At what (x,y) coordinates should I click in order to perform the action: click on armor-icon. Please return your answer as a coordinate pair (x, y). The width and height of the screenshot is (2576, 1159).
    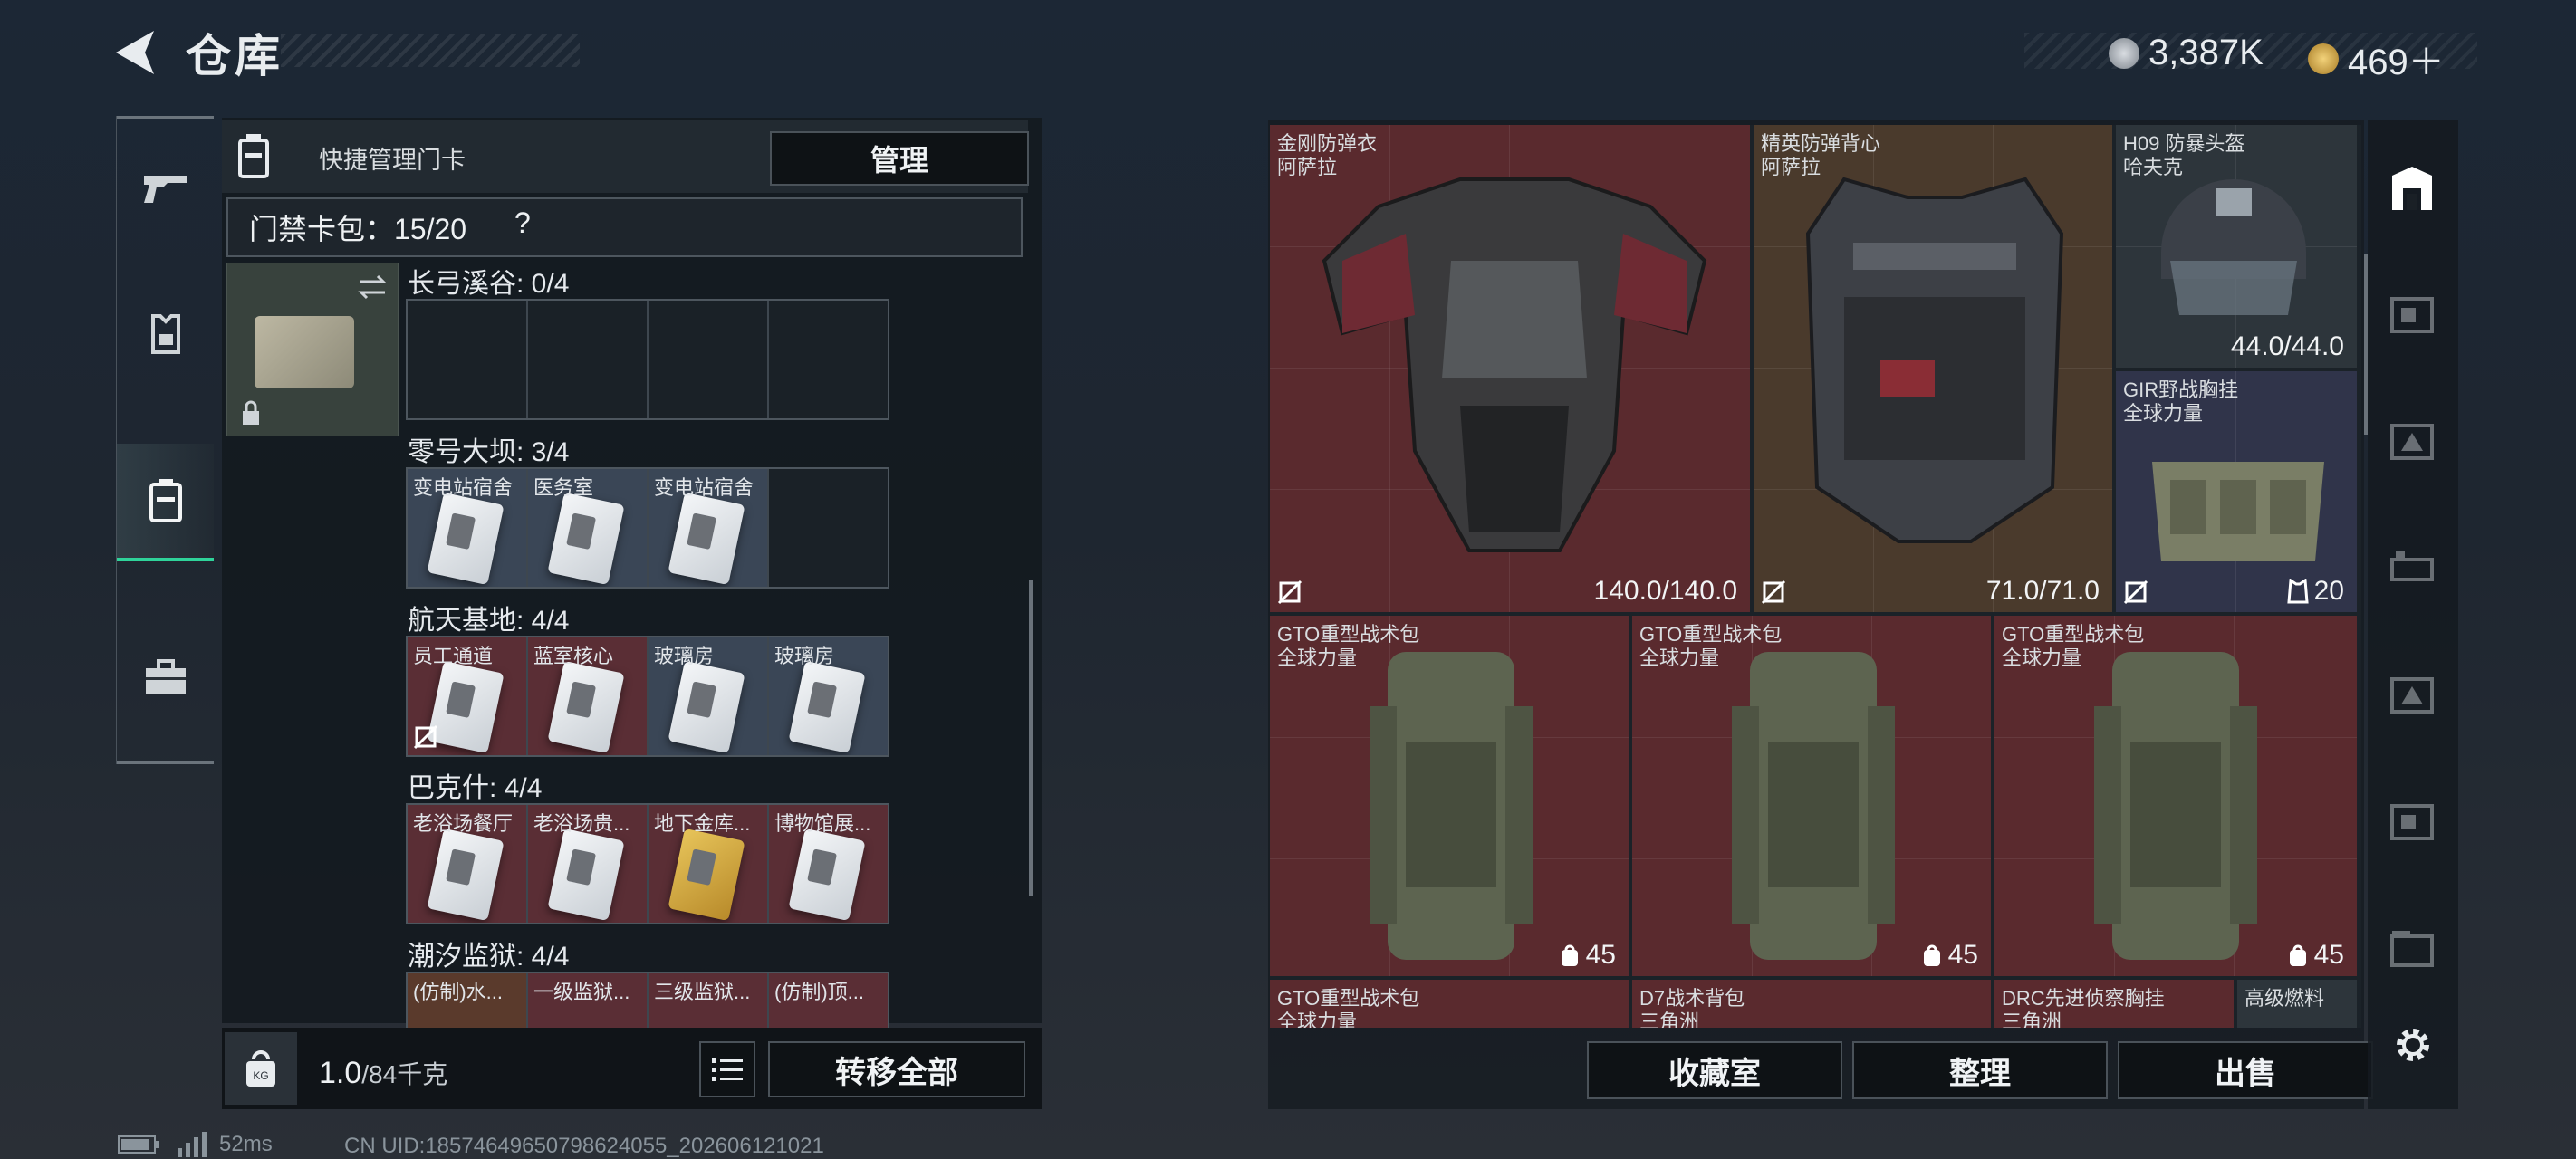
    Looking at the image, I should click on (165, 334).